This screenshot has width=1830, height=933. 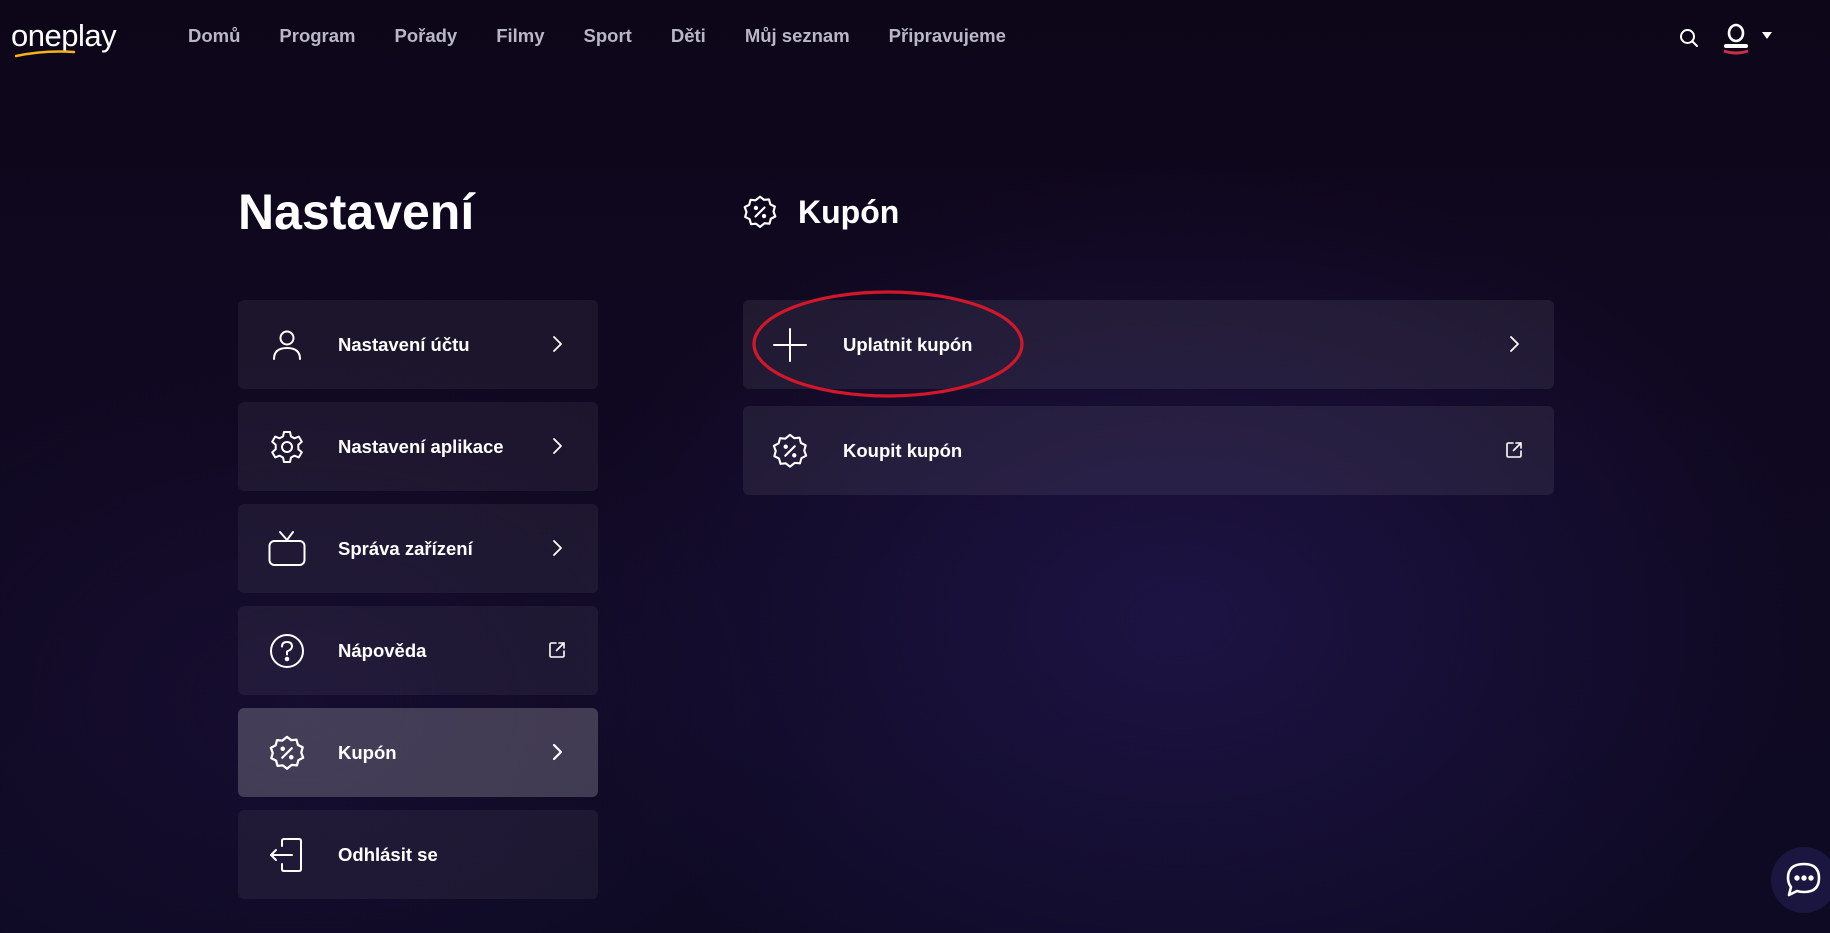 I want to click on nav-item-sport: Sport, so click(x=608, y=36).